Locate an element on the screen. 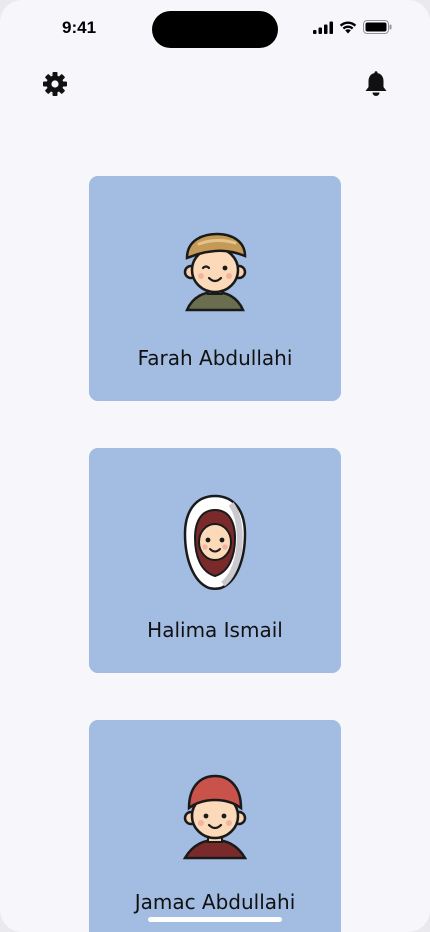 This screenshot has height=932, width=430. settings-button is located at coordinates (55, 84).